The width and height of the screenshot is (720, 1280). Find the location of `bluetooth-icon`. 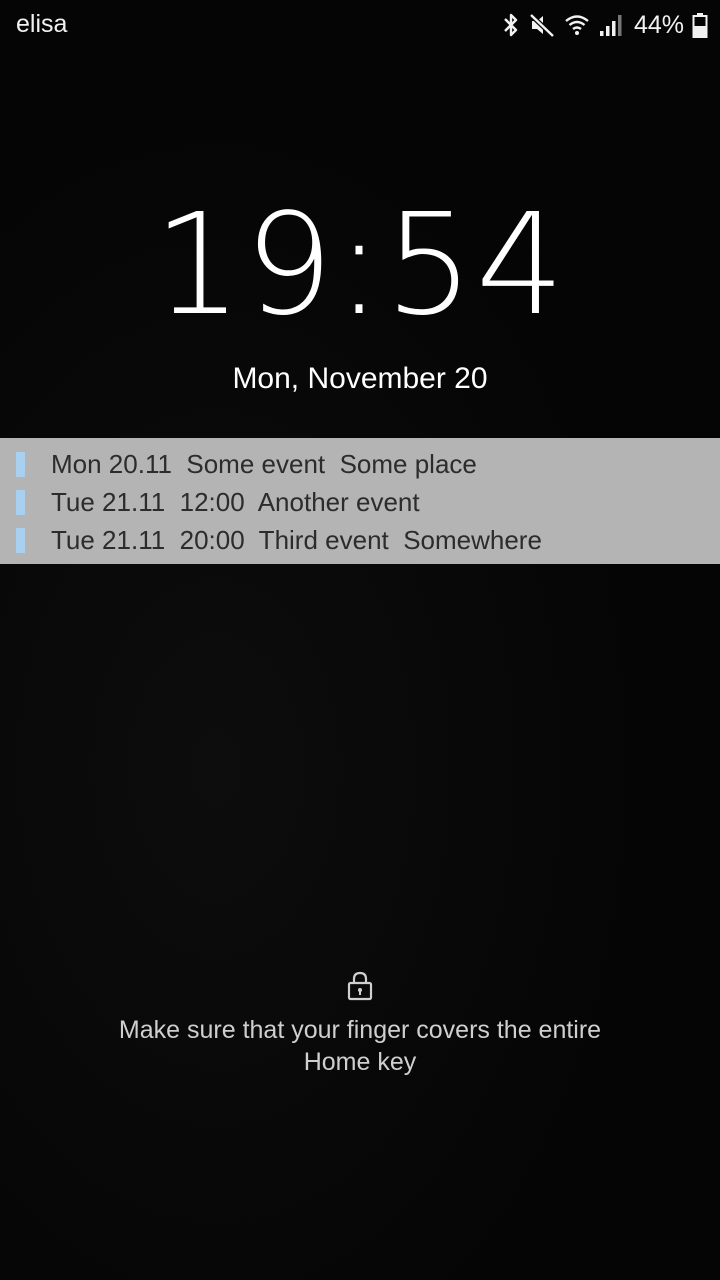

bluetooth-icon is located at coordinates (511, 25).